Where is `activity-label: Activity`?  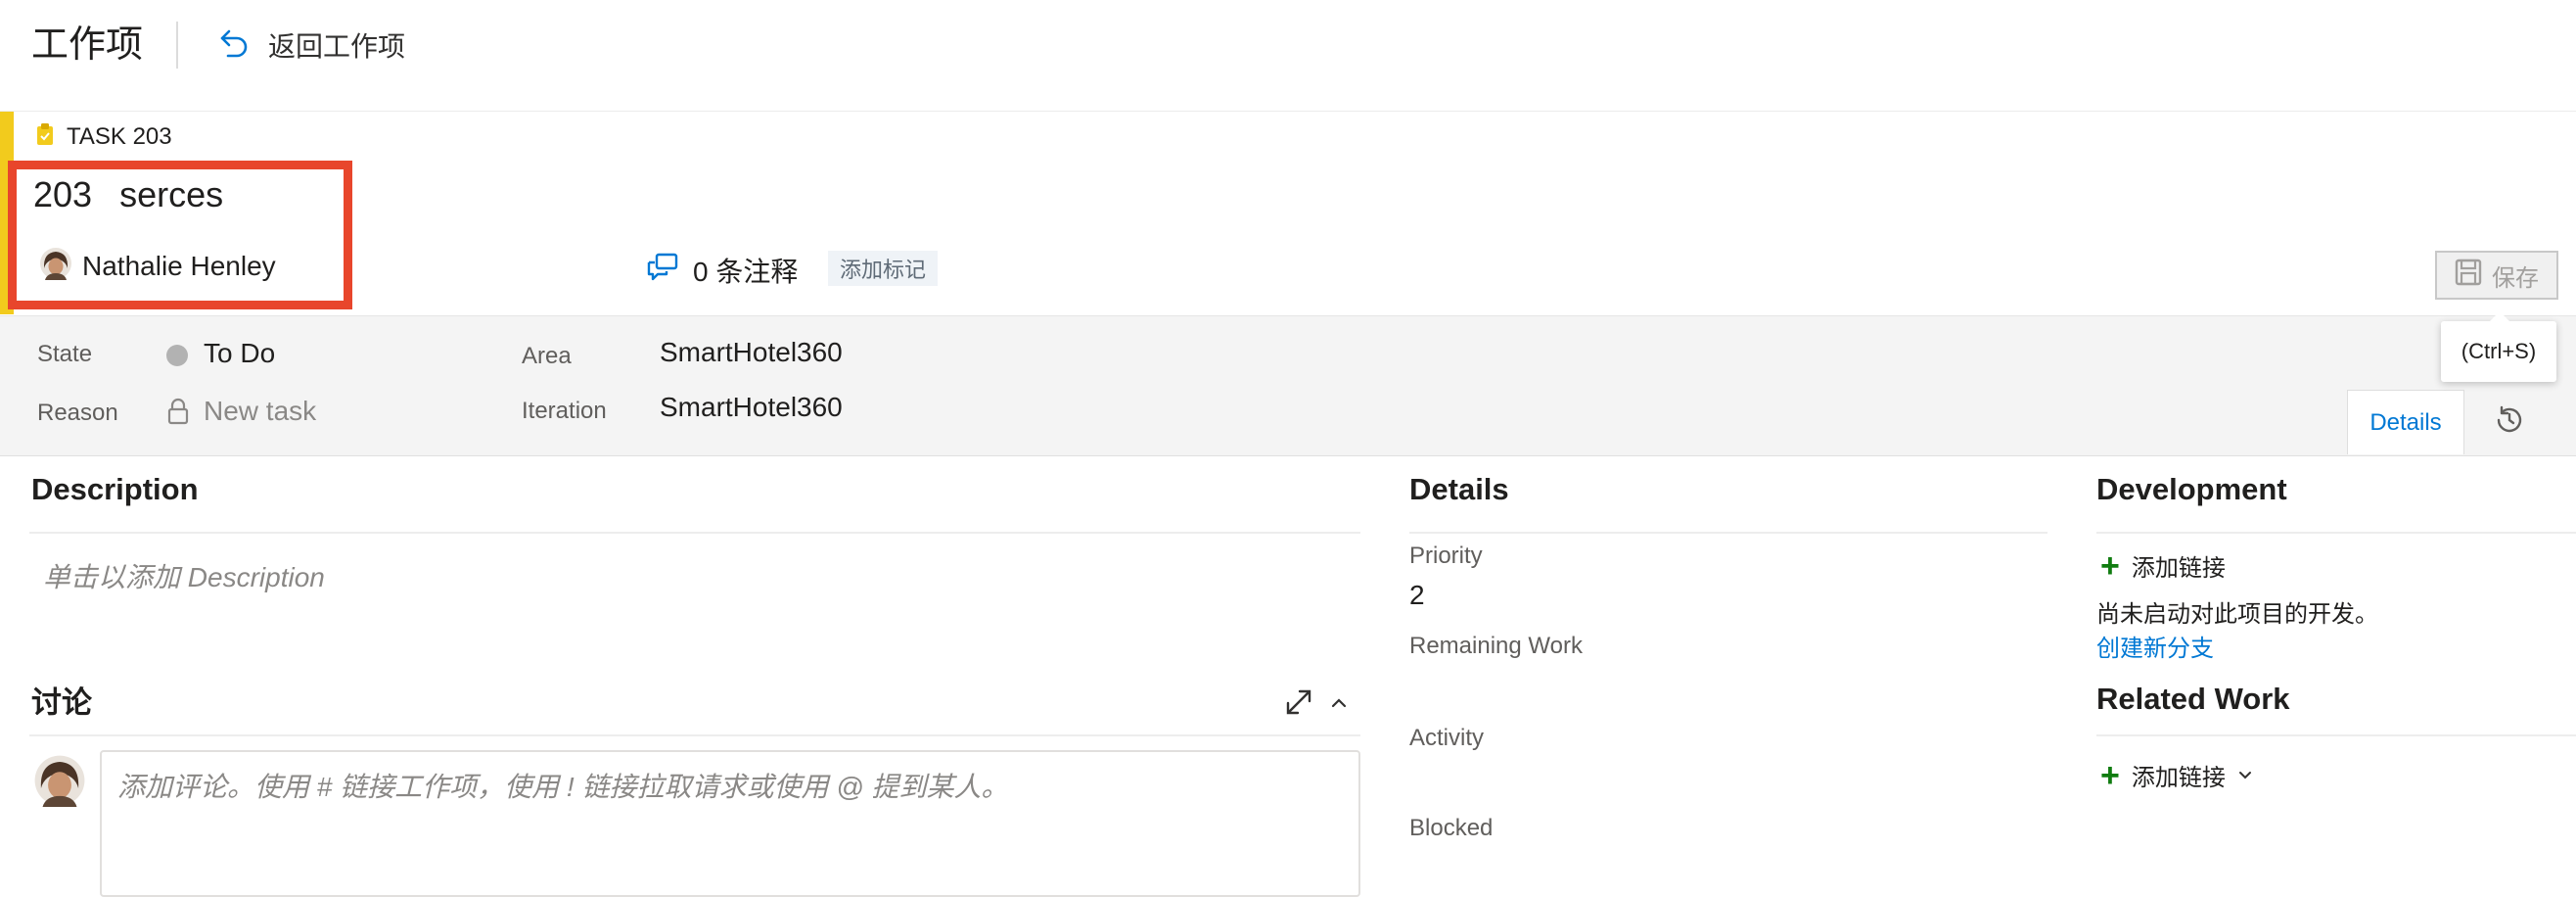 activity-label: Activity is located at coordinates (1447, 738).